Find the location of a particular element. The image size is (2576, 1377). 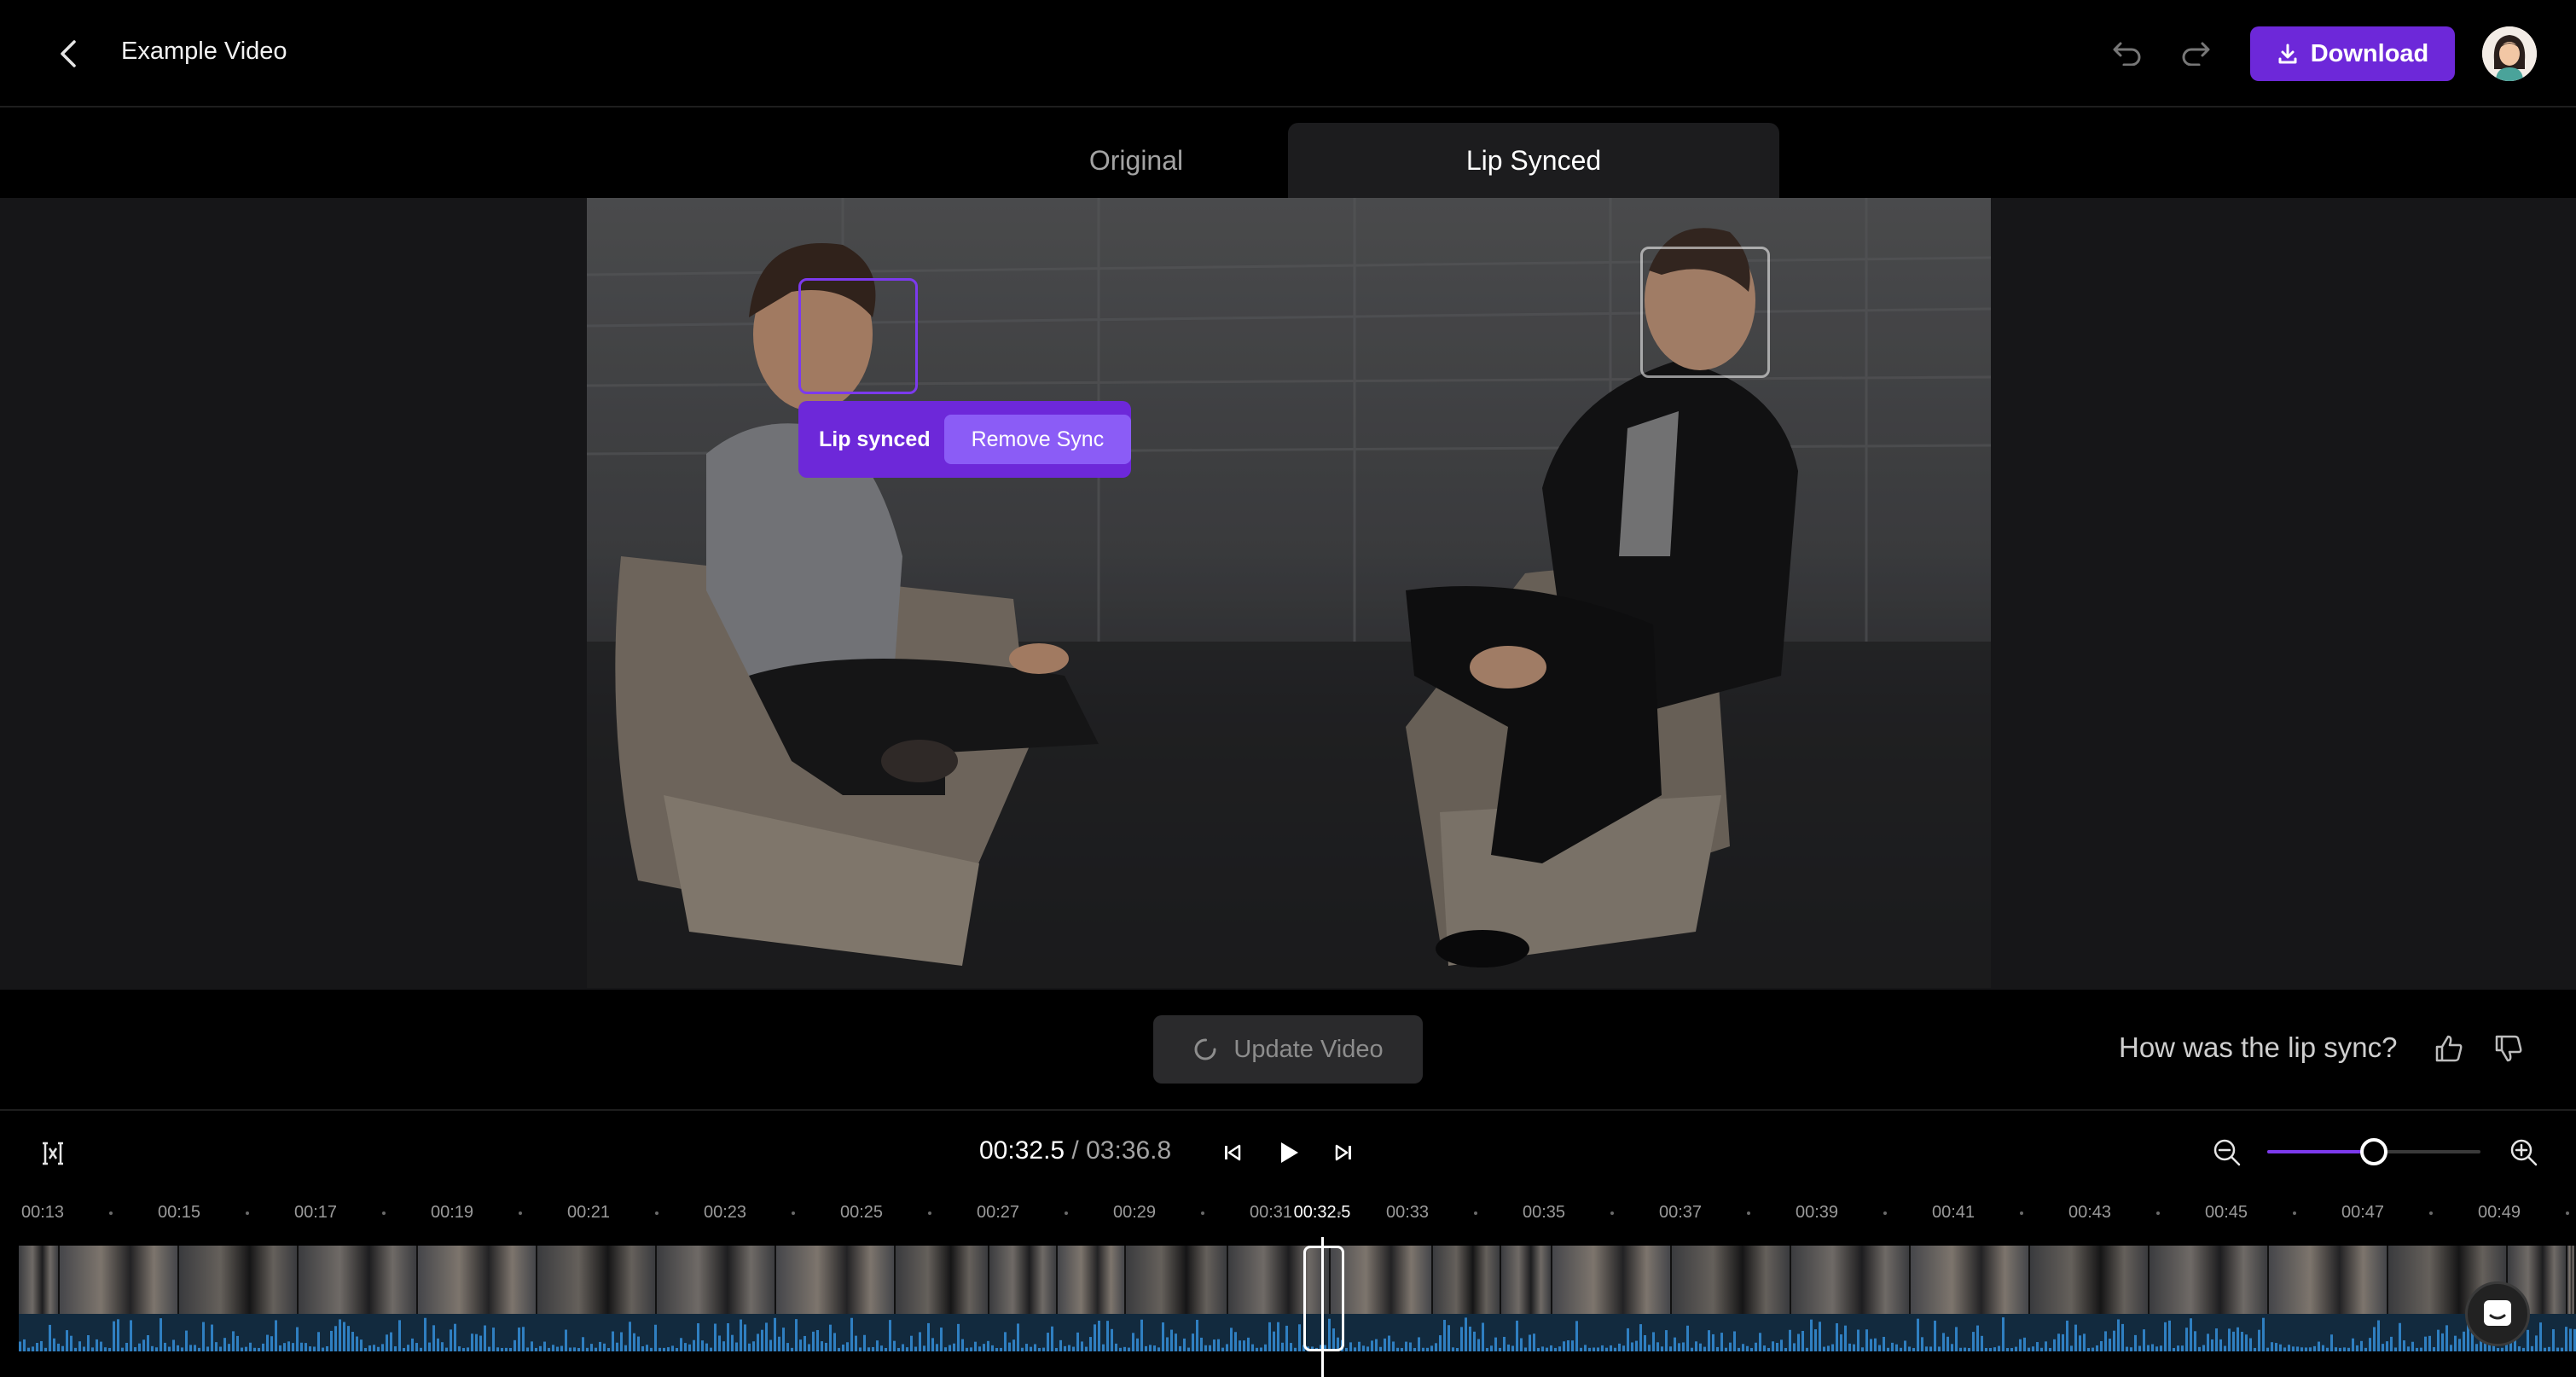

skip-forward-icon is located at coordinates (1343, 1152).